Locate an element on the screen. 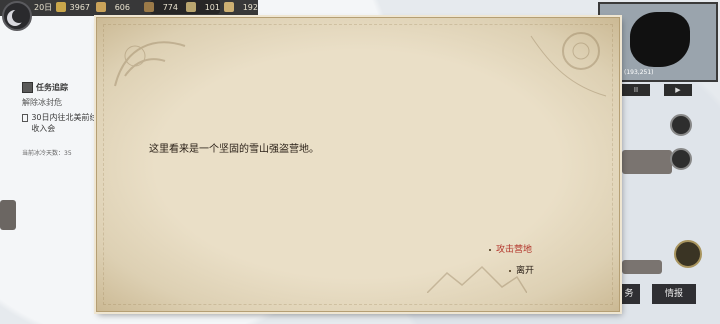 This screenshot has width=720, height=324. play-button: ▶ is located at coordinates (678, 90).